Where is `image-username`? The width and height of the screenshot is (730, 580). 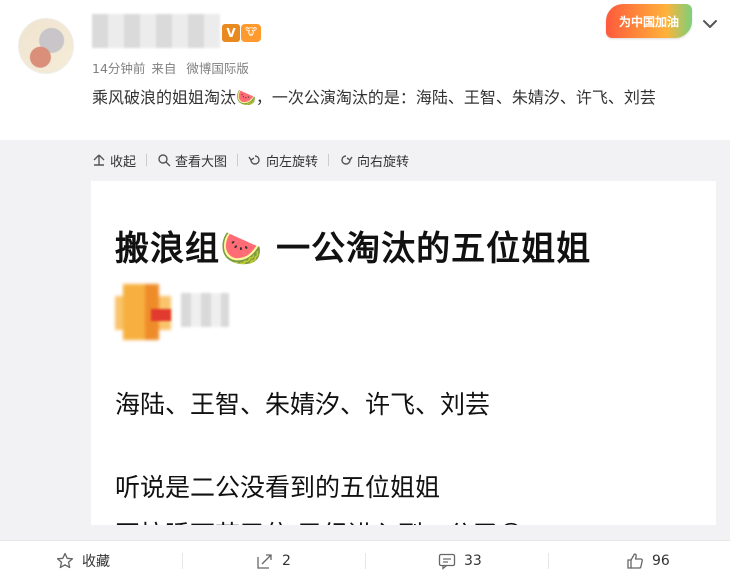 image-username is located at coordinates (205, 310).